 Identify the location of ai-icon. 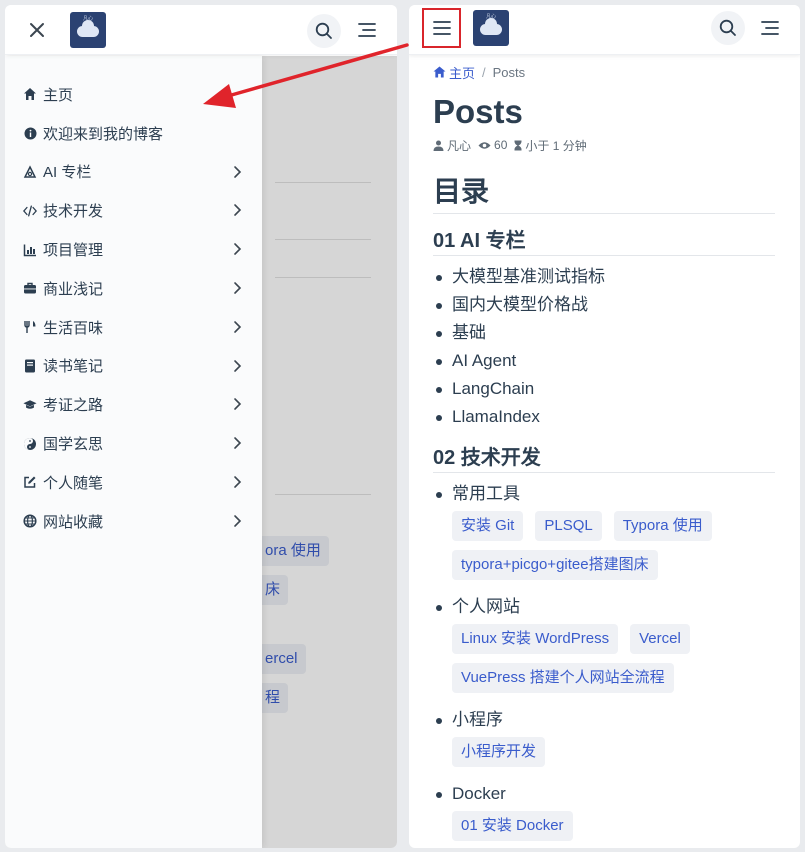
(30, 172).